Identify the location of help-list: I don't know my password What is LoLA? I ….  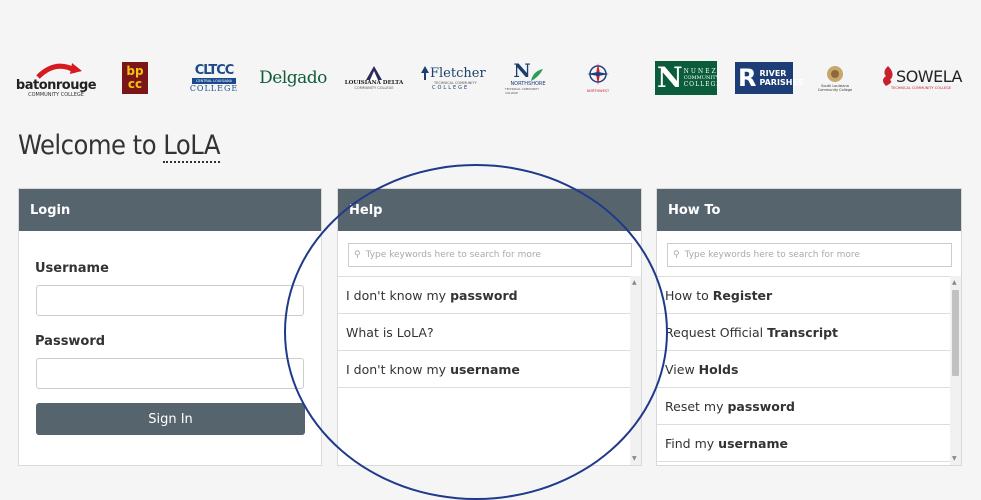
(484, 332).